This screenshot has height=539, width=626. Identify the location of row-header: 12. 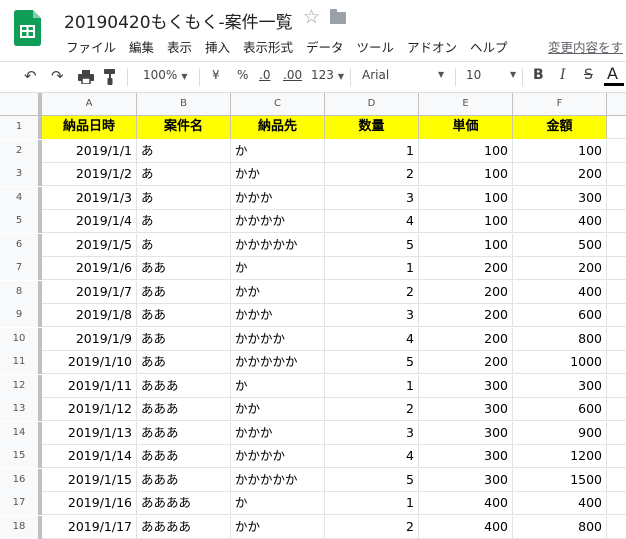
(21, 386).